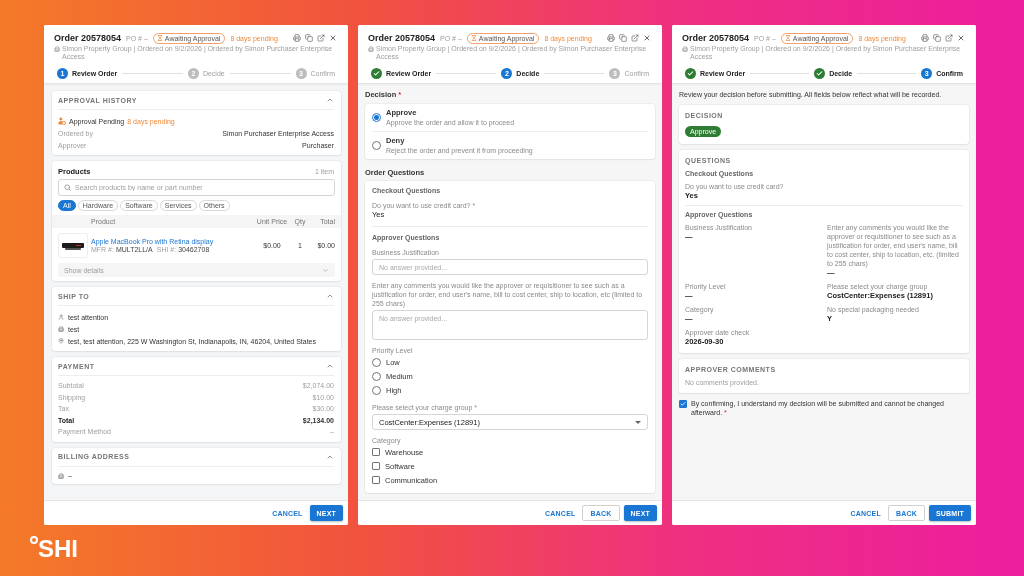  Describe the element at coordinates (73, 245) in the screenshot. I see `laptop-icon` at that location.